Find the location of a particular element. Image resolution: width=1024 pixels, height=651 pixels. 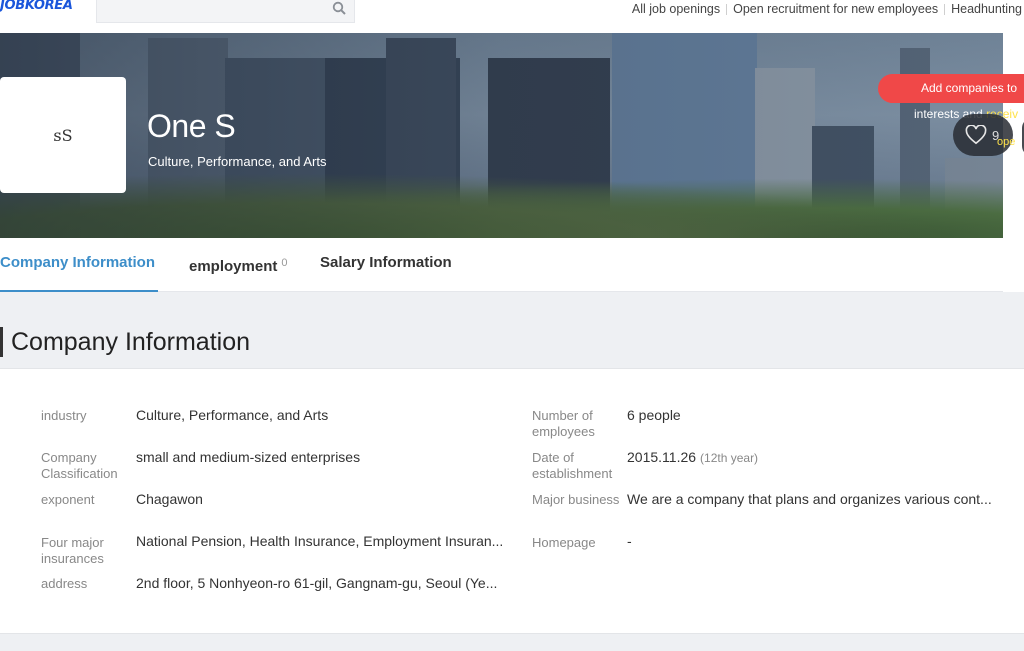

establishment-date: 2015.11.26 is located at coordinates (662, 457).